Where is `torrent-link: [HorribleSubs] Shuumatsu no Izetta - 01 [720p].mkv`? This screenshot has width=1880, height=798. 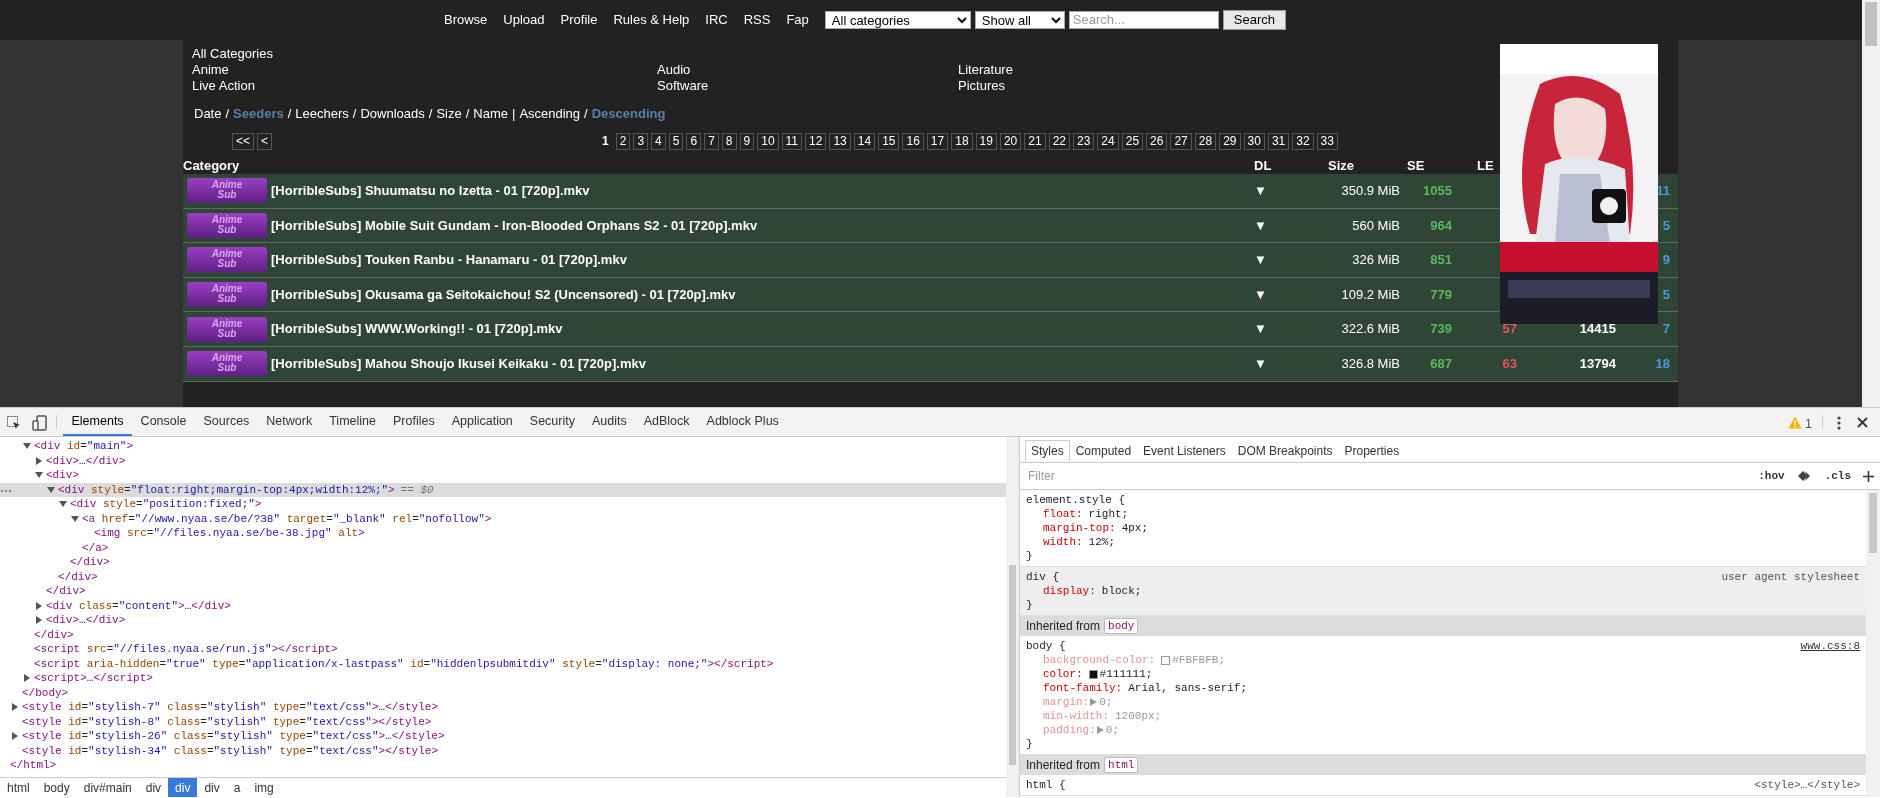 torrent-link: [HorribleSubs] Shuumatsu no Izetta - 01 [720p].mkv is located at coordinates (430, 191).